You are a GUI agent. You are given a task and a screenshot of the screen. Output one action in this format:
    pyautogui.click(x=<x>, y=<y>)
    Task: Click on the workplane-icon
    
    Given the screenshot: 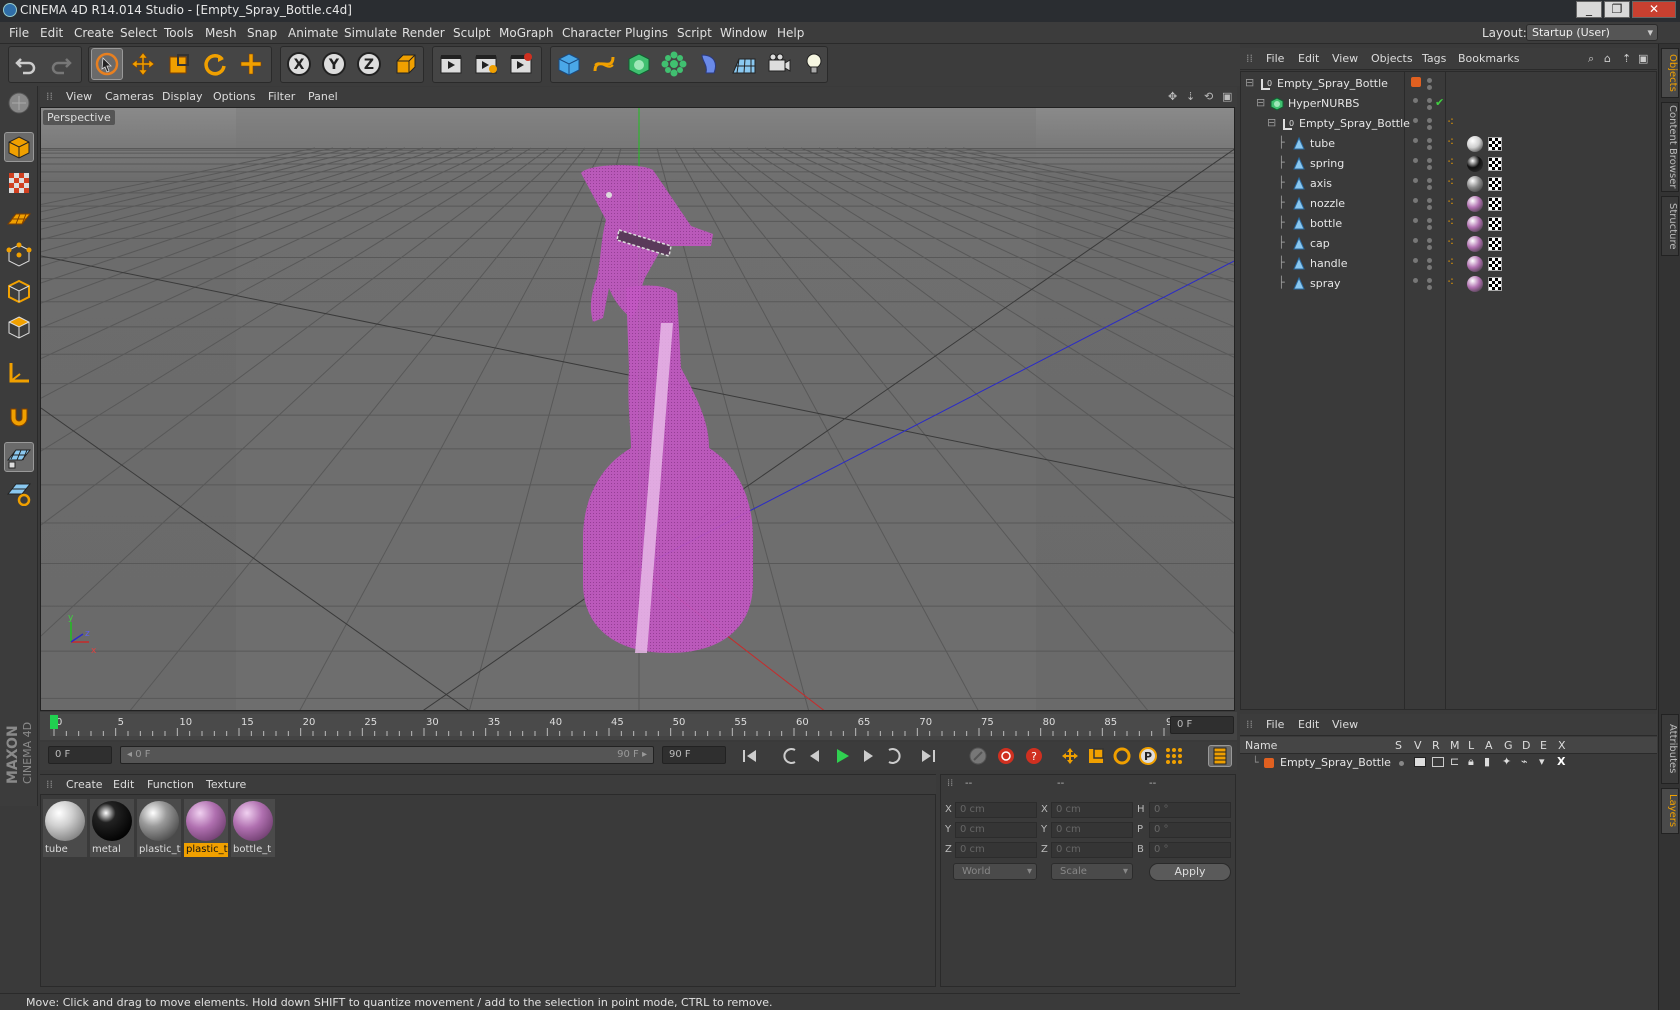 What is the action you would take?
    pyautogui.click(x=19, y=219)
    